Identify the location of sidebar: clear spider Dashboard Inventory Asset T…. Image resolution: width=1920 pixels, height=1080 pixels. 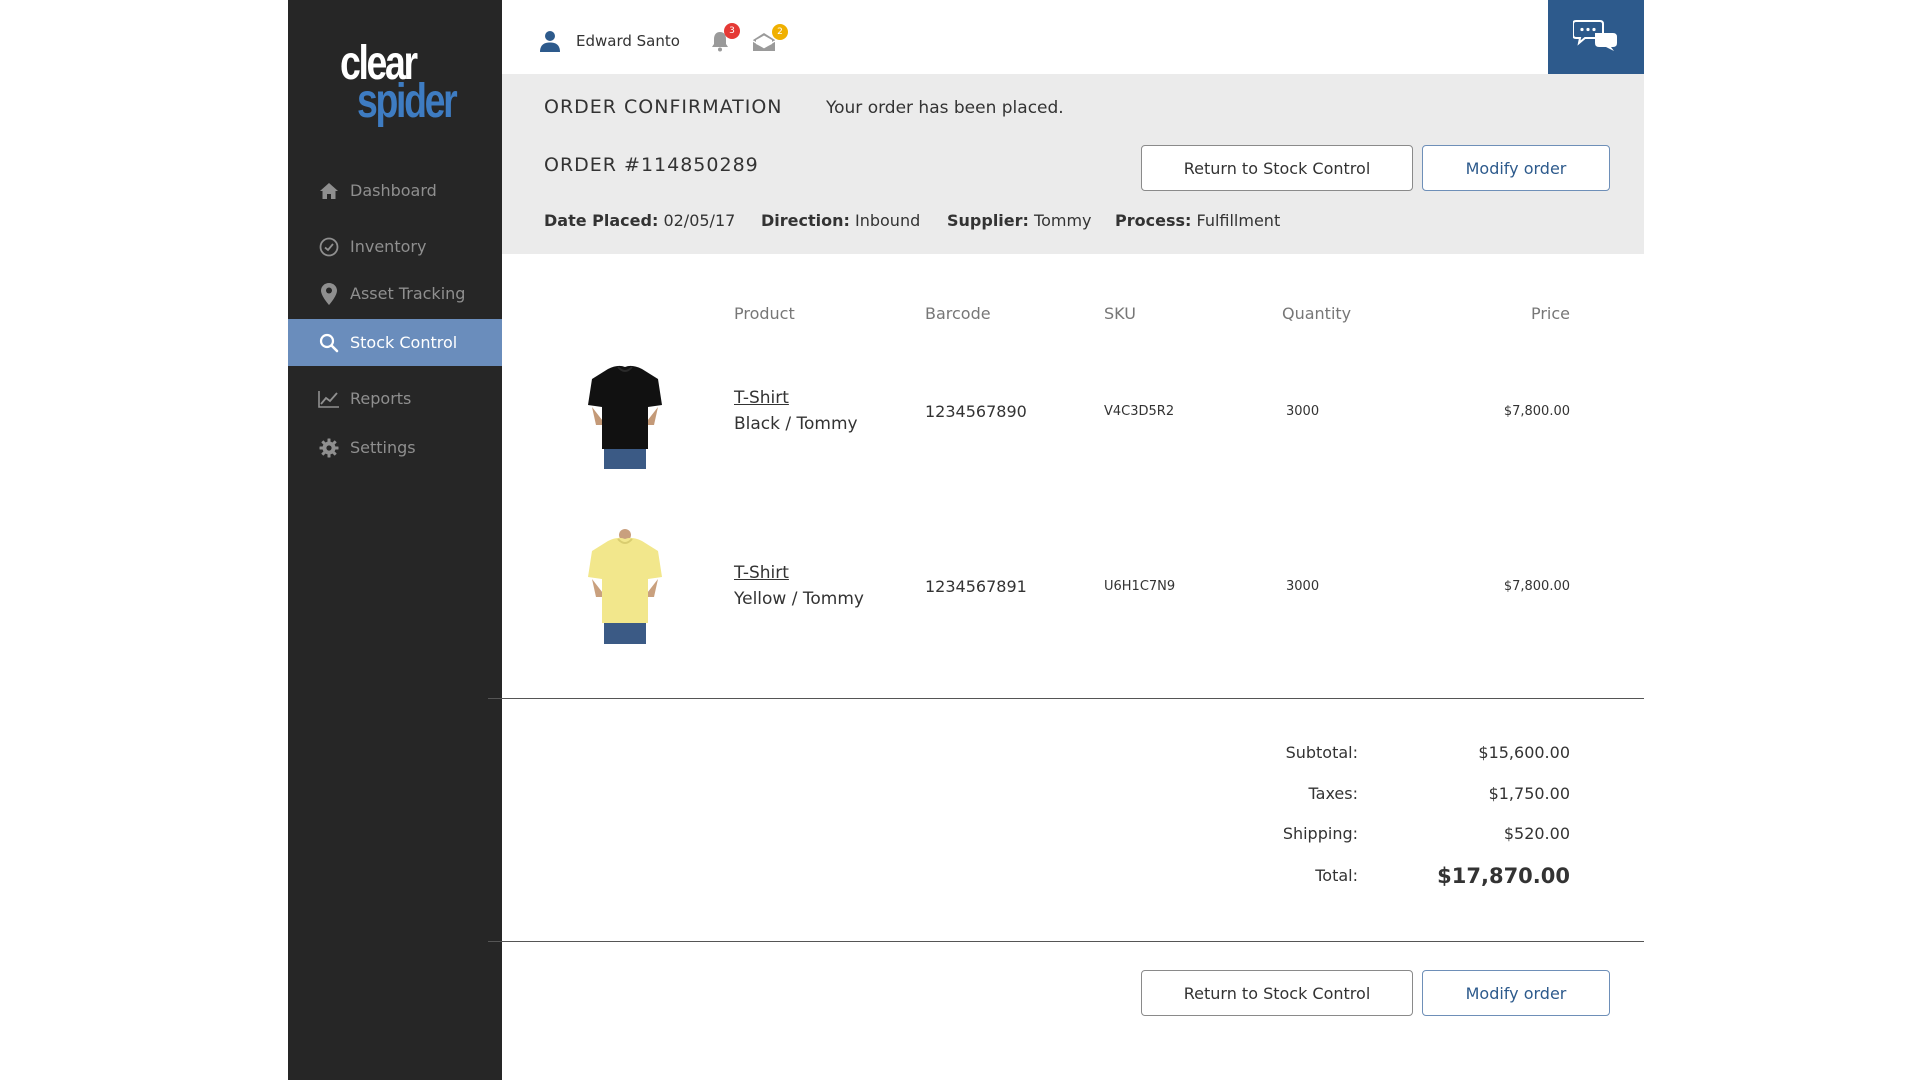
(395, 540).